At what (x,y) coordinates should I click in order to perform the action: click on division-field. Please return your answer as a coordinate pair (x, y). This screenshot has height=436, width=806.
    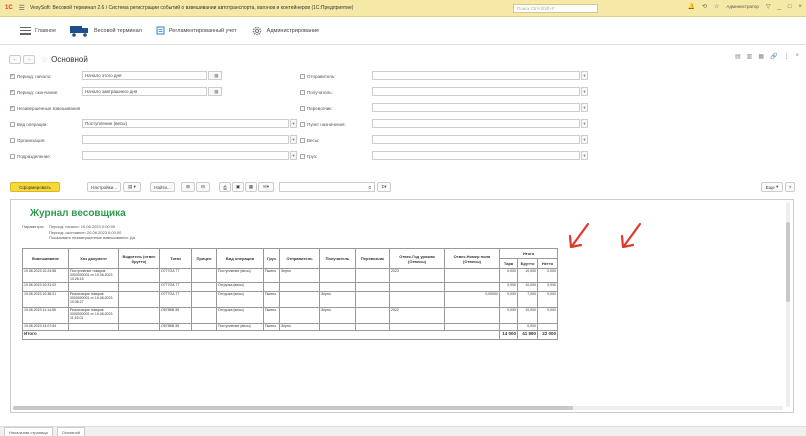
    Looking at the image, I should click on (185, 155).